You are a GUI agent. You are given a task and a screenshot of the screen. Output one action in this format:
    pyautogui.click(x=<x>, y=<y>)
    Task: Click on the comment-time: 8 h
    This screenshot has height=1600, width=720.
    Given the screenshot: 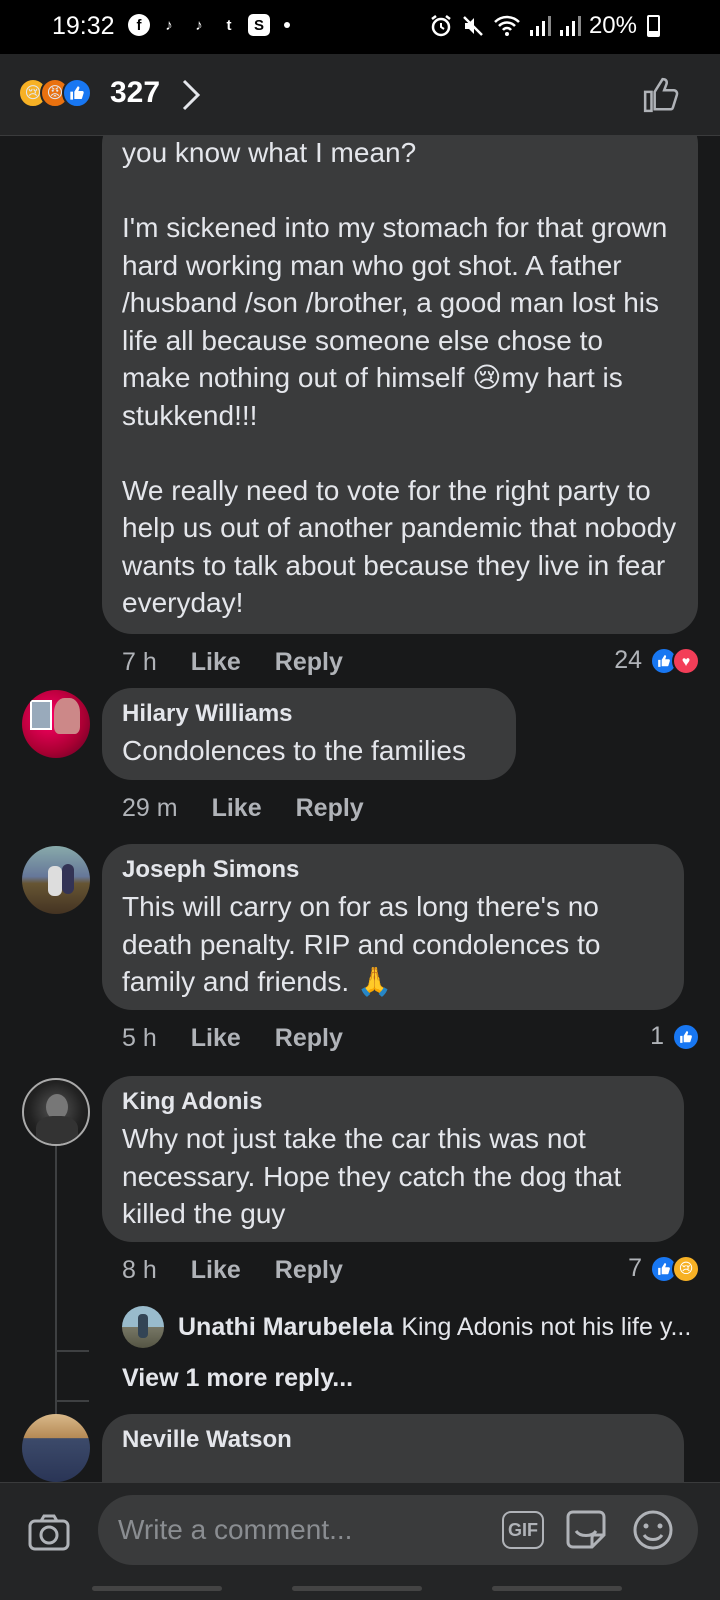 What is the action you would take?
    pyautogui.click(x=139, y=1270)
    